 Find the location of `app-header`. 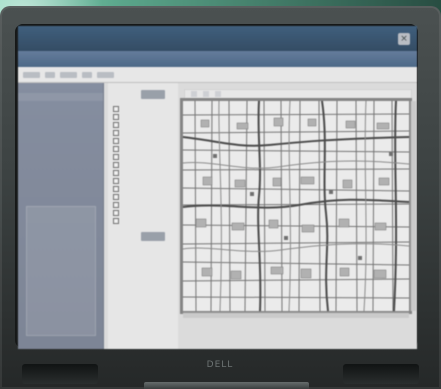

app-header is located at coordinates (217, 59).